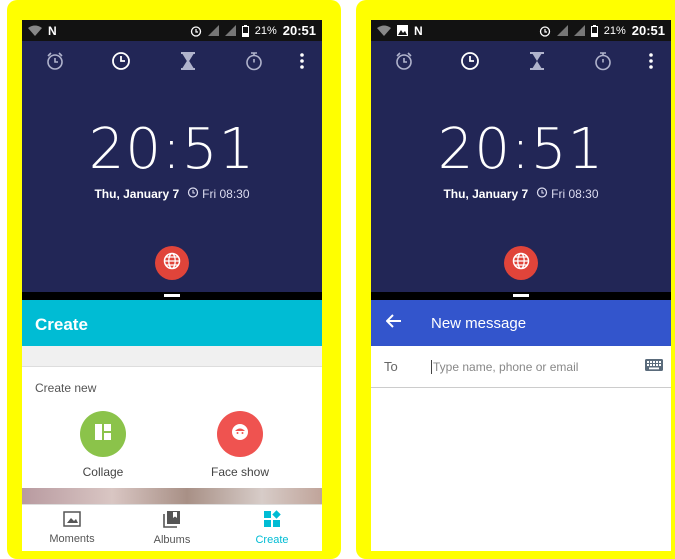  I want to click on bottom-navigation: Moments Albums Create, so click(172, 527).